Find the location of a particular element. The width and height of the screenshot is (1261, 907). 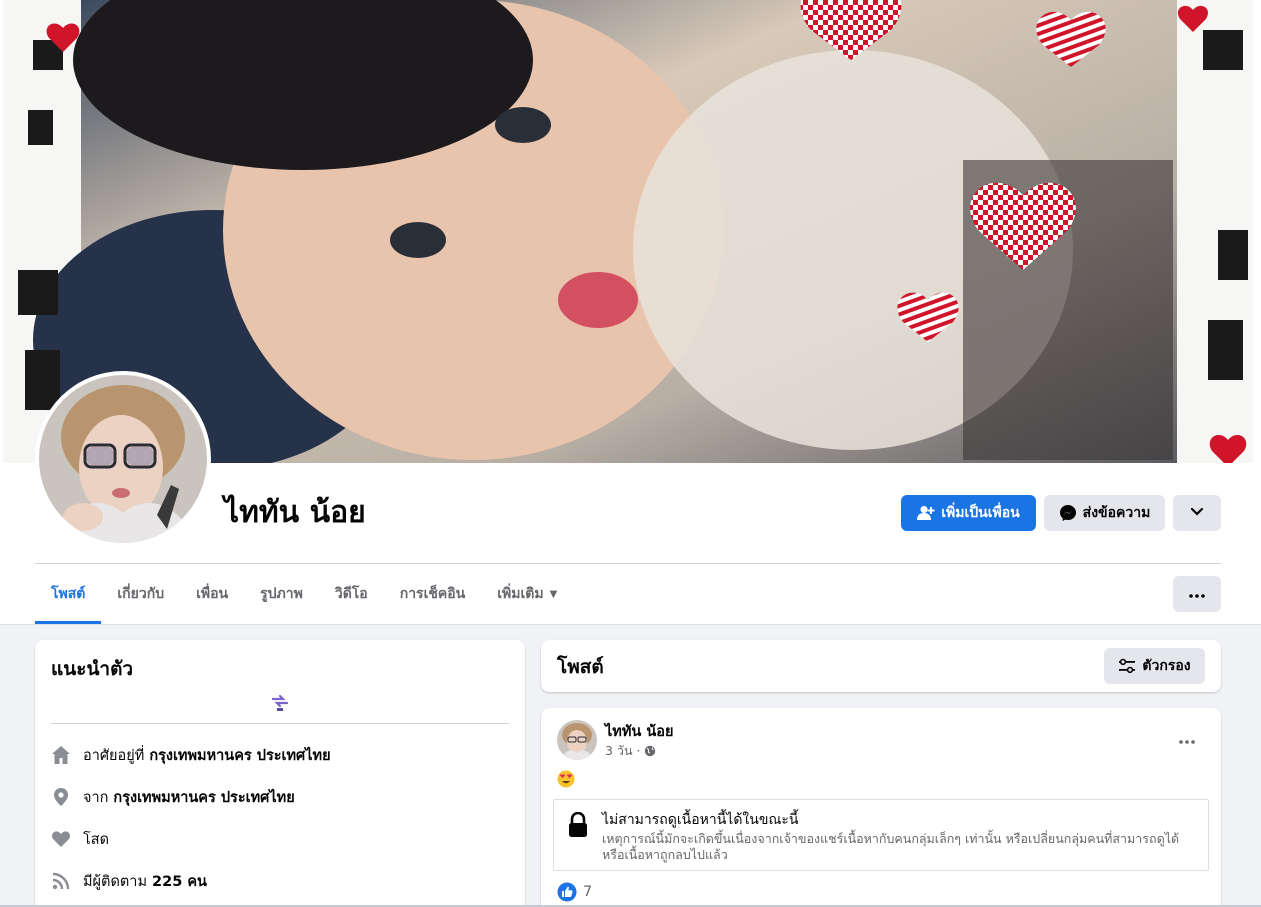

tabs-more-options-button is located at coordinates (1197, 594).